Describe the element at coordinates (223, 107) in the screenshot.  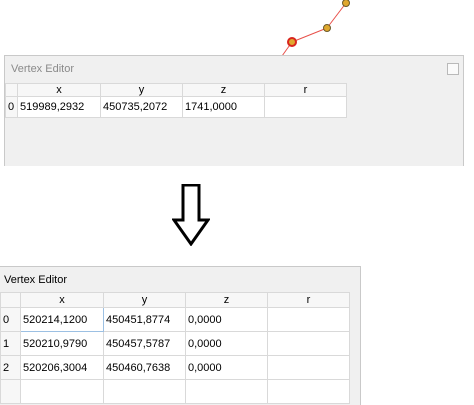
I see `cell-z: 1741,0000` at that location.